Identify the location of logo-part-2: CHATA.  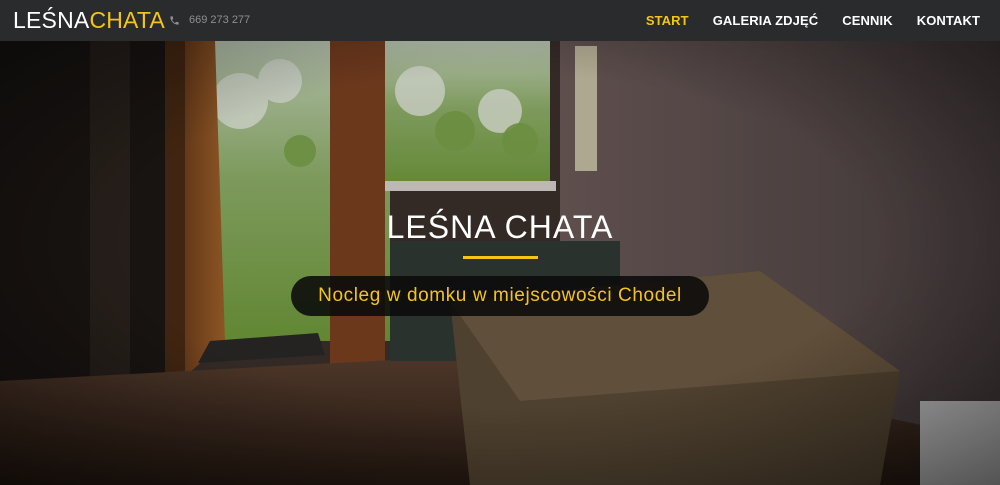
(127, 20).